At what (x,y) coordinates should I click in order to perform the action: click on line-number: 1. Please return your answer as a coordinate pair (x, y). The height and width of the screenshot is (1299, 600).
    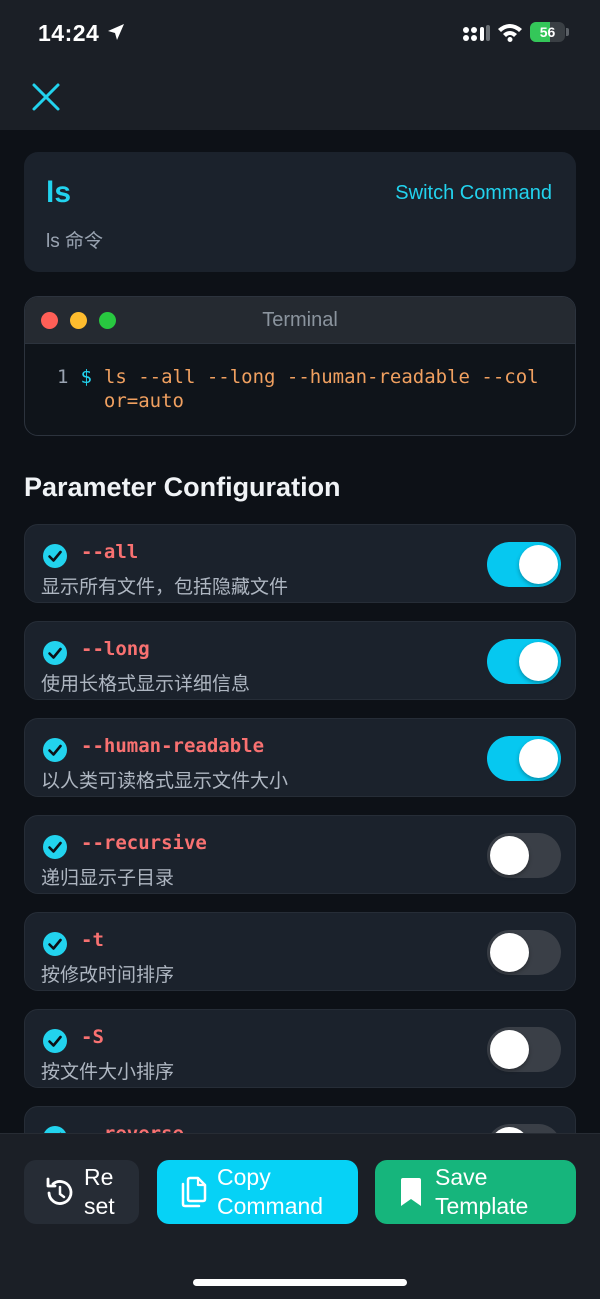
    Looking at the image, I should click on (63, 377).